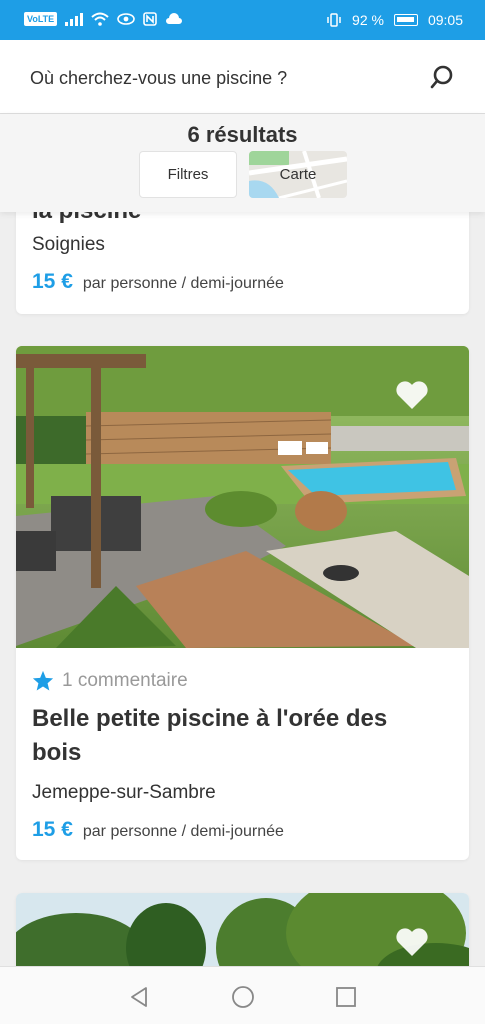  I want to click on wifi-icon, so click(100, 19).